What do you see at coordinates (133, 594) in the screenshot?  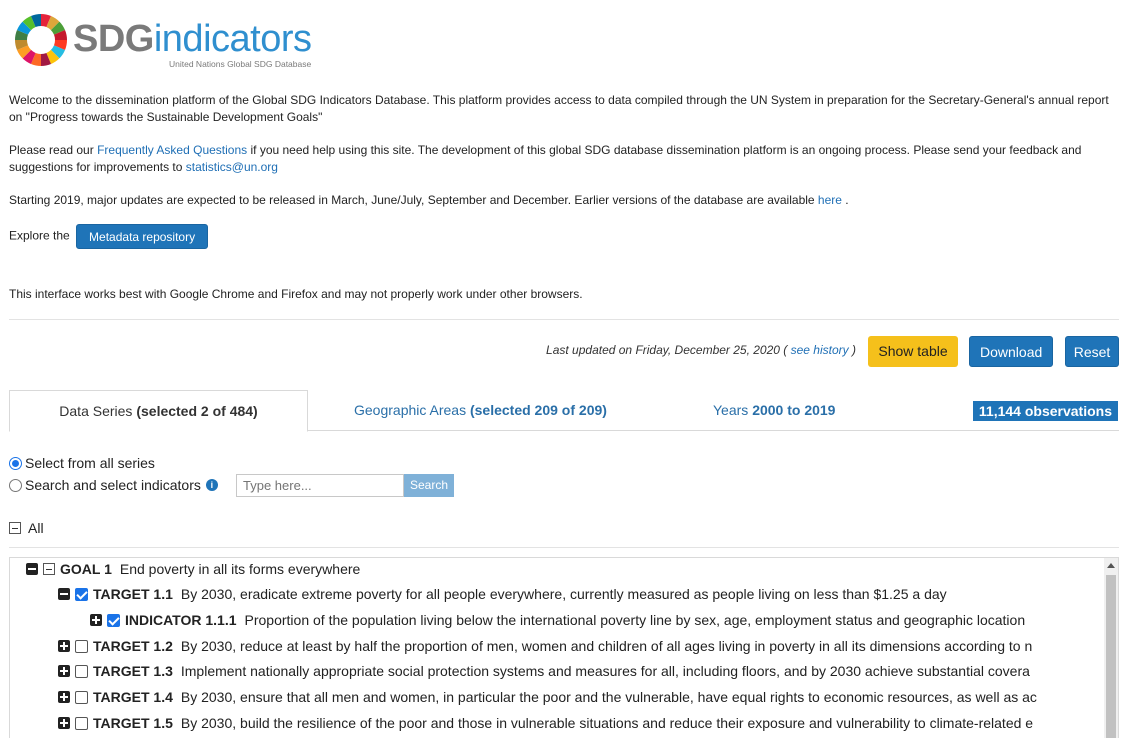 I see `target-code: TARGET 1.1` at bounding box center [133, 594].